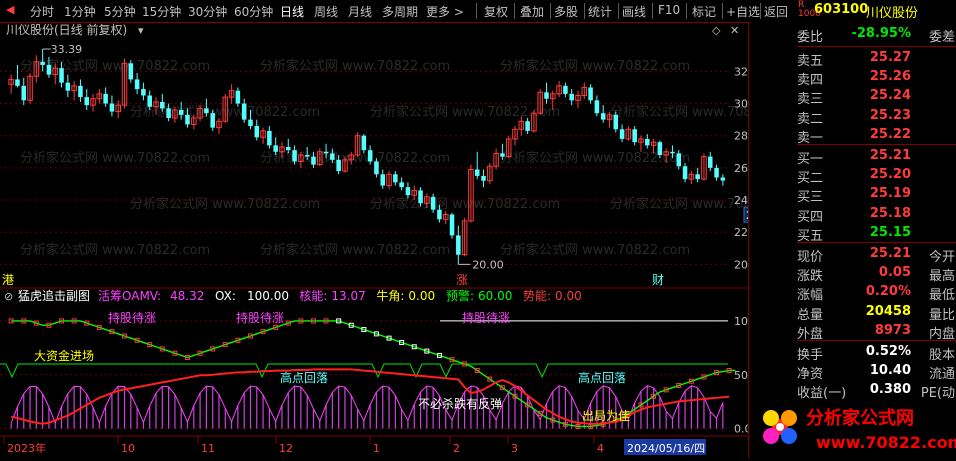 This screenshot has height=461, width=956. Describe the element at coordinates (400, 11) in the screenshot. I see `period-tab-multi: 多周期` at that location.